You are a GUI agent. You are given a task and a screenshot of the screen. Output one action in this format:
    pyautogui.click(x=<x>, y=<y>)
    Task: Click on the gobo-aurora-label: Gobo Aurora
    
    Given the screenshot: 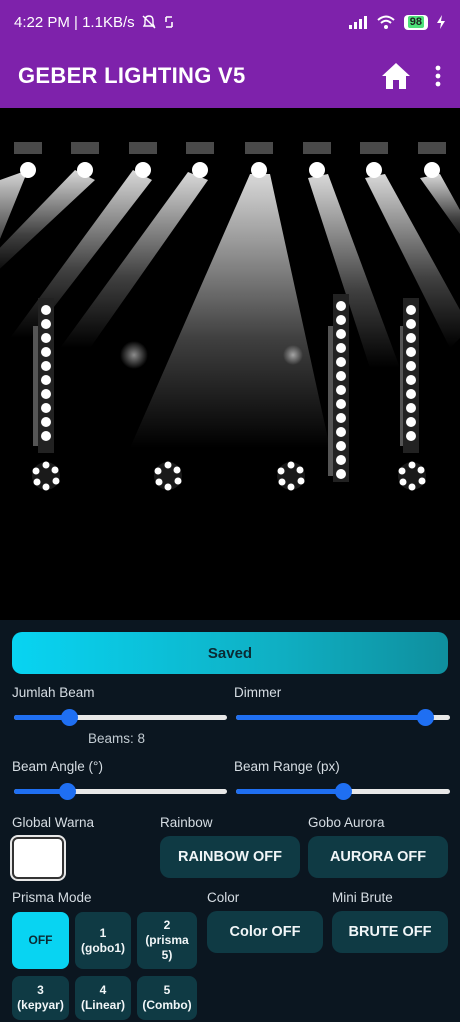 What is the action you would take?
    pyautogui.click(x=346, y=822)
    